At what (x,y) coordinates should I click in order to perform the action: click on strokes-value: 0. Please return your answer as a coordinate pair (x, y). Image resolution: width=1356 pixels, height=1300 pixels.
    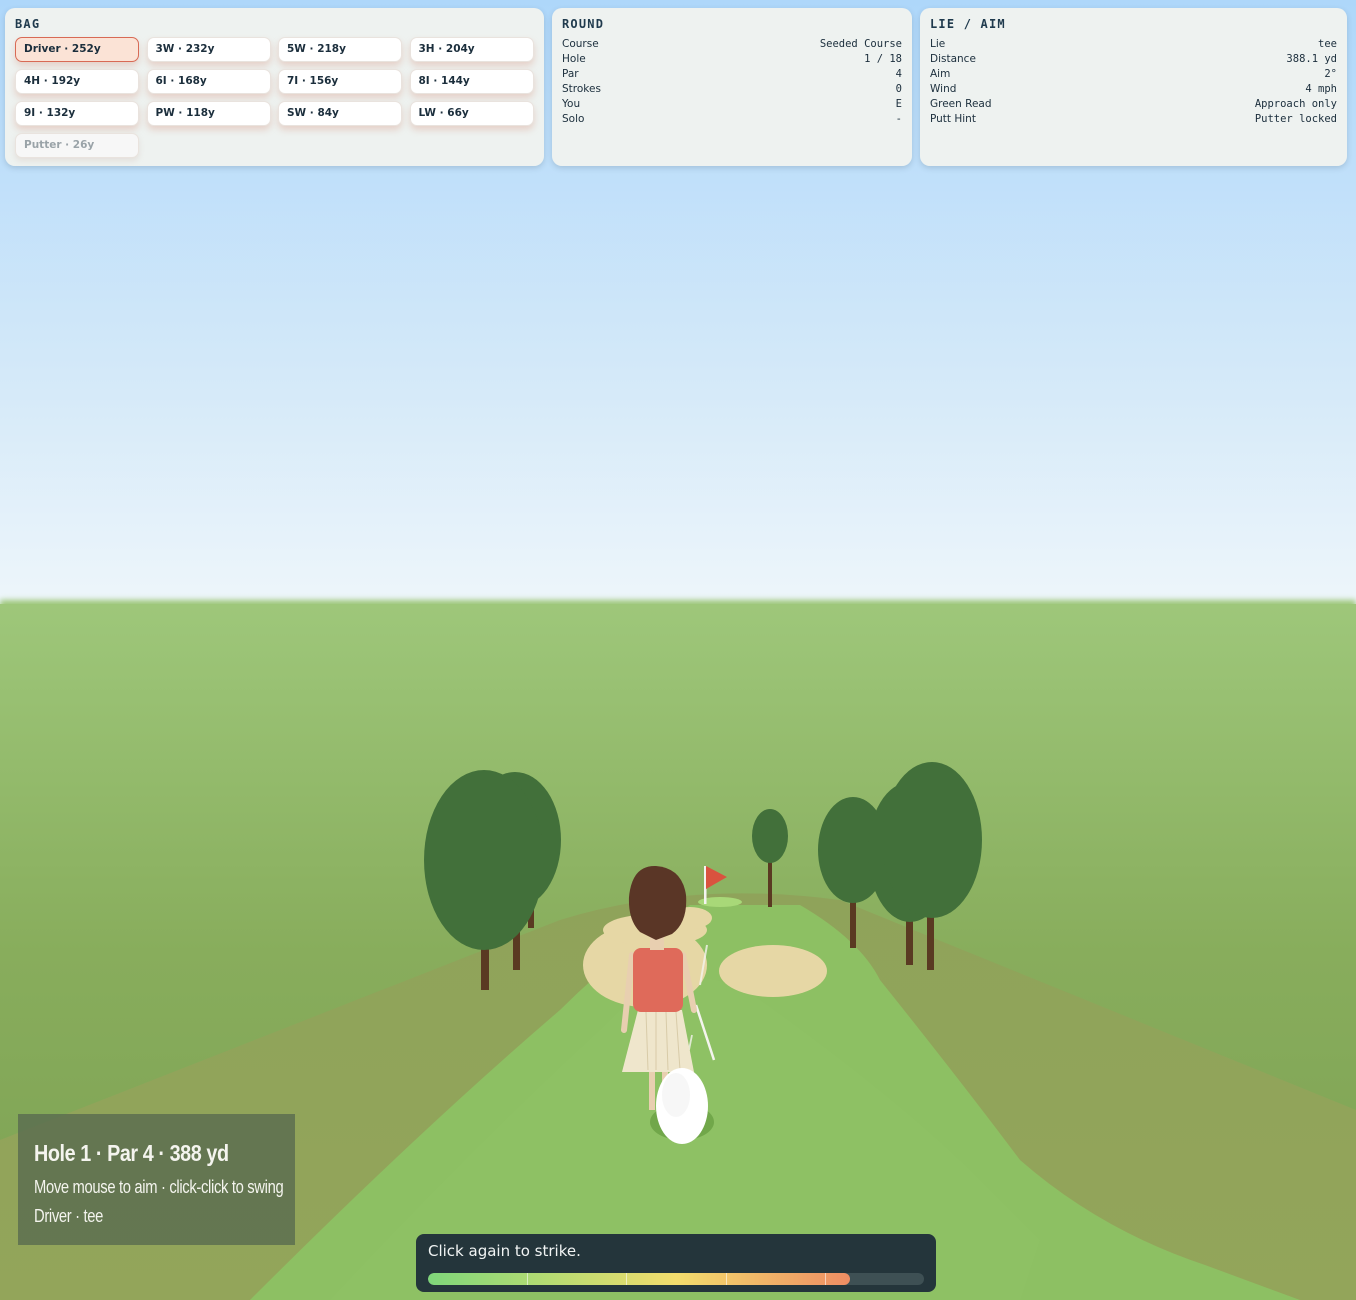
    Looking at the image, I should click on (898, 89).